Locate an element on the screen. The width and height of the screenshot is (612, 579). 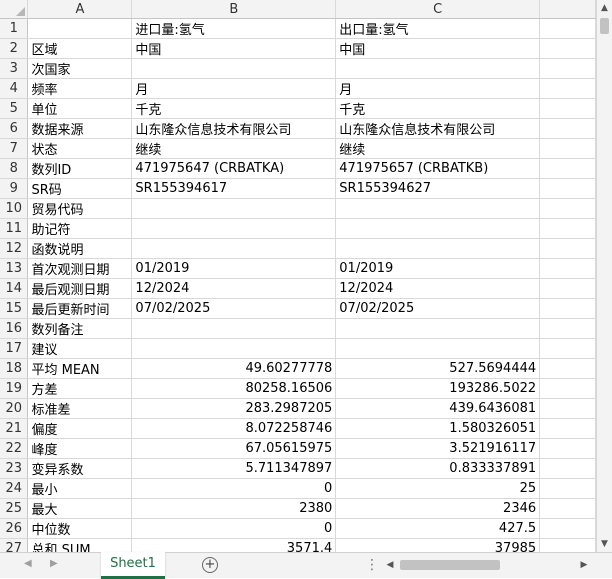
row-header: 23 is located at coordinates (14, 468).